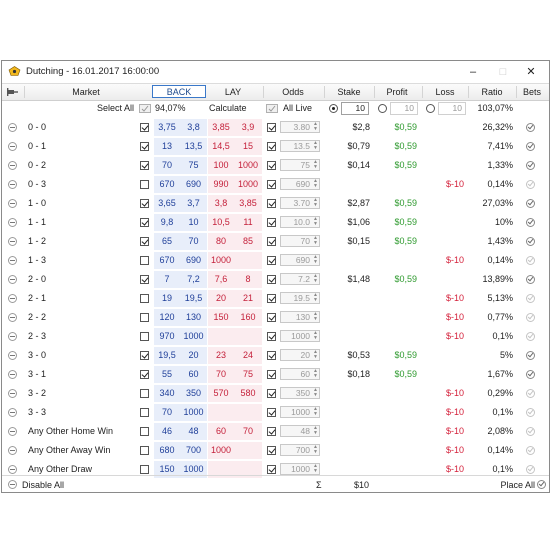 The height and width of the screenshot is (555, 555). What do you see at coordinates (300, 298) in the screenshot?
I see `odds-spinner: 19.5 ▲ ▼` at bounding box center [300, 298].